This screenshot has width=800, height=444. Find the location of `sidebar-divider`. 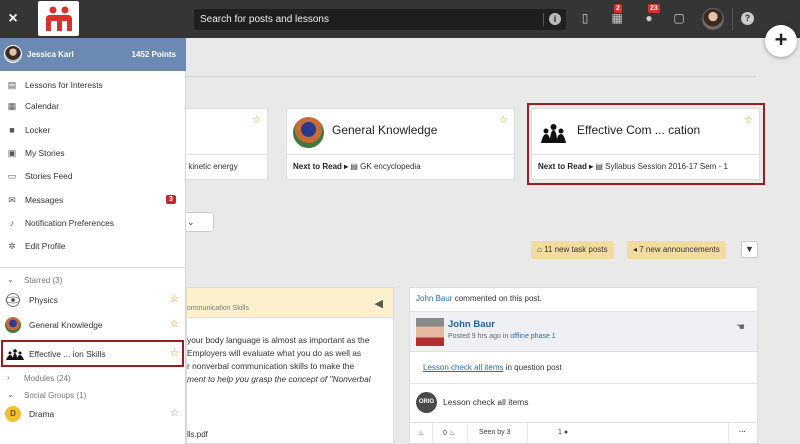

sidebar-divider is located at coordinates (93, 267).